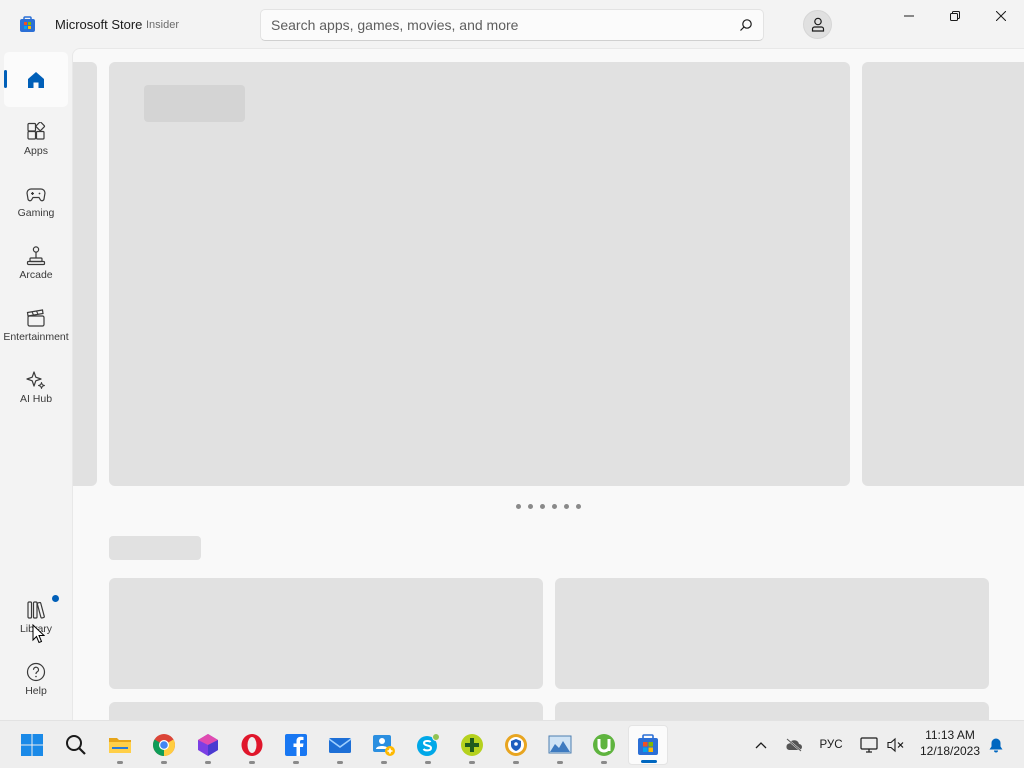 Image resolution: width=1024 pixels, height=768 pixels. What do you see at coordinates (5, 79) in the screenshot?
I see `selection-indicator` at bounding box center [5, 79].